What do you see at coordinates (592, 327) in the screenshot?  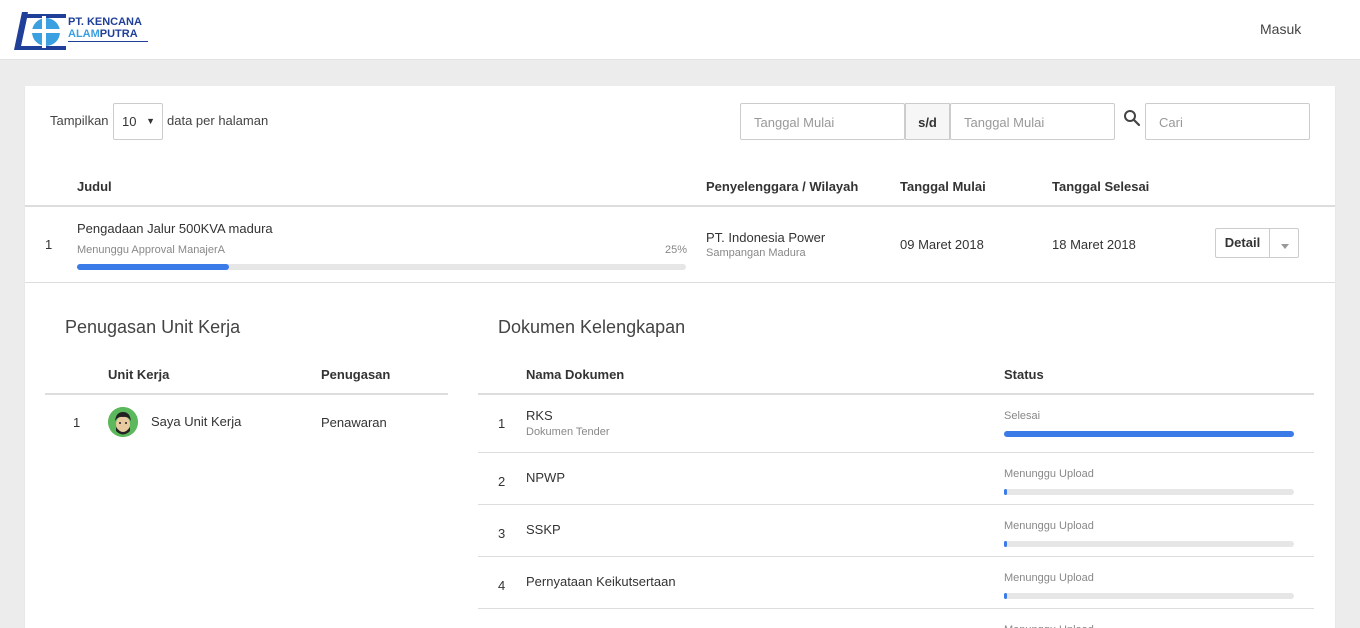 I see `documents-title: Dokumen Kelengkapan` at bounding box center [592, 327].